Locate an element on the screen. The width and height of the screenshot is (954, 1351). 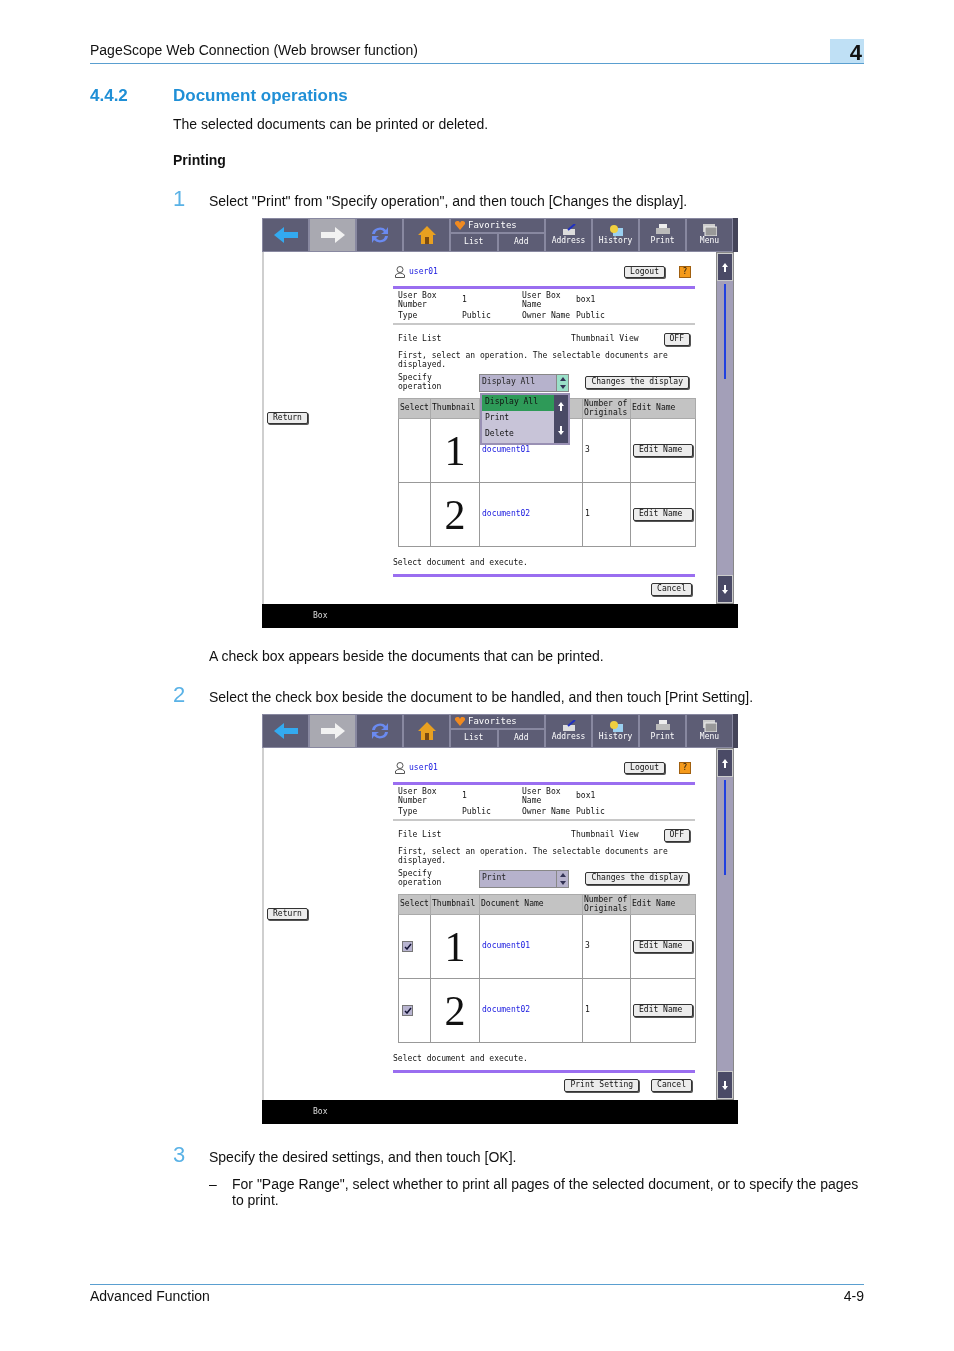
note-text: A check box appears beside the documents that can be printed. is located at coordinates (407, 656).